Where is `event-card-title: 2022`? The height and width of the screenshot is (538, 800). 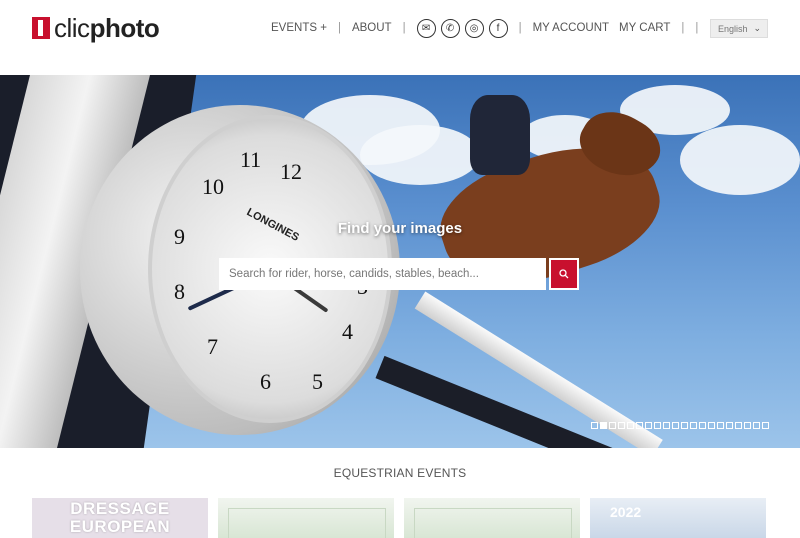 event-card-title: 2022 is located at coordinates (626, 512).